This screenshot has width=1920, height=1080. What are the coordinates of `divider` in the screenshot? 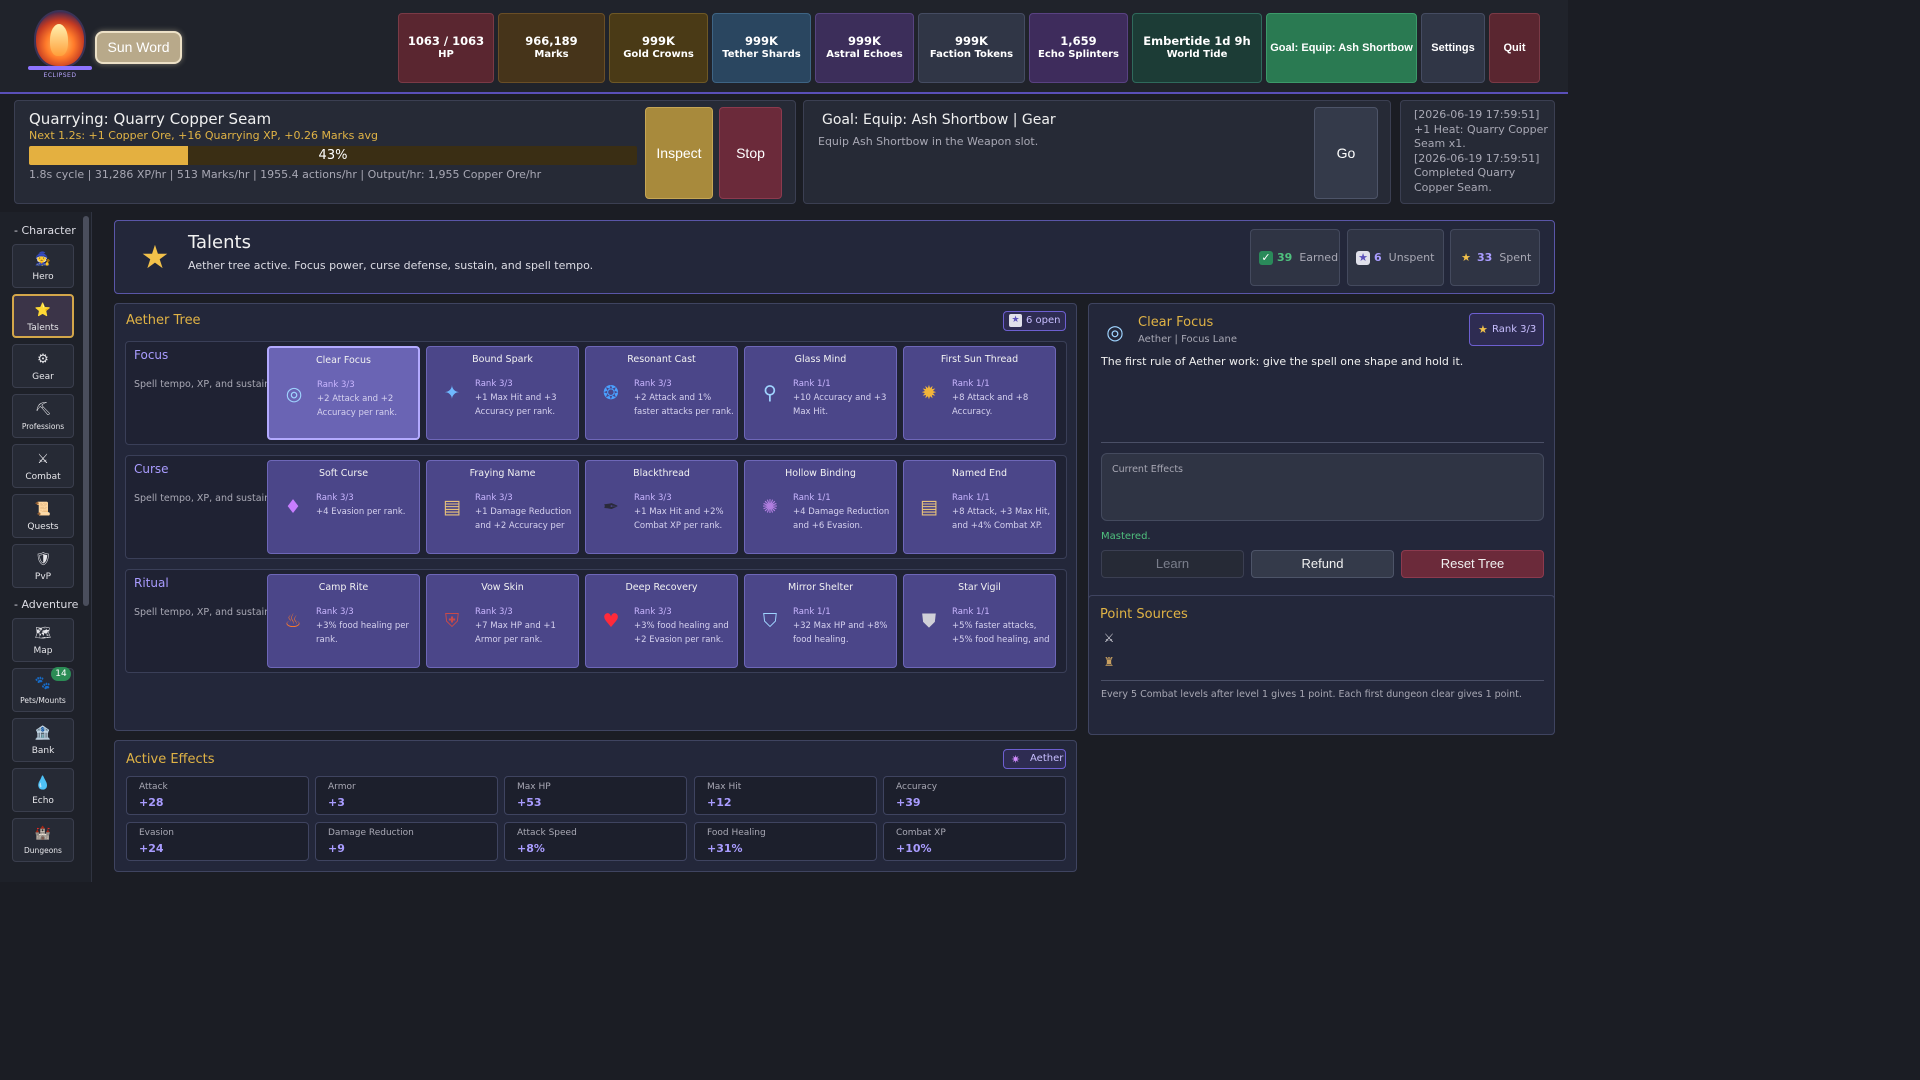 It's located at (1322, 442).